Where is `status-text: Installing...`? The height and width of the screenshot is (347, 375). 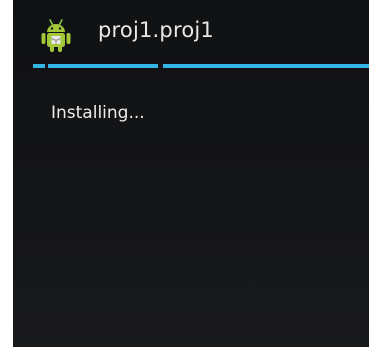 status-text: Installing... is located at coordinates (98, 113).